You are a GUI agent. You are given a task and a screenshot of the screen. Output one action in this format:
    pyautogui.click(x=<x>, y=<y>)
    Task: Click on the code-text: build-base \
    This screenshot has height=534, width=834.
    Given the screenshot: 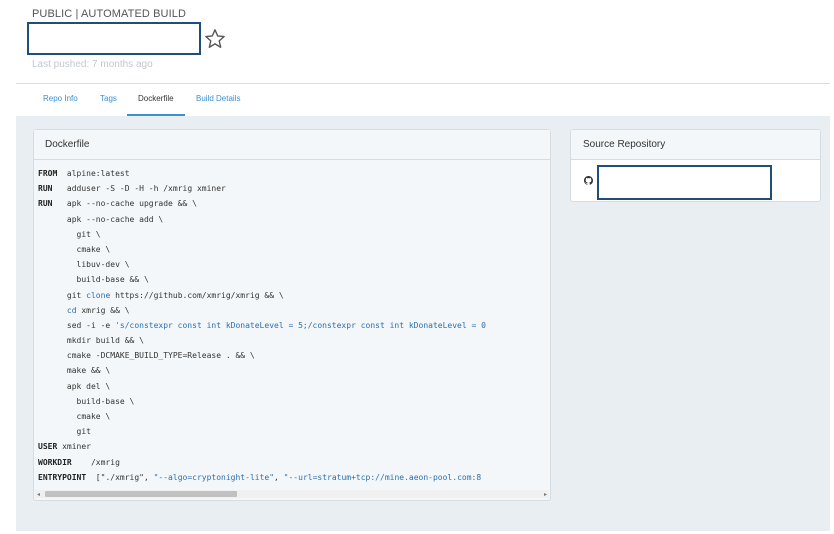 What is the action you would take?
    pyautogui.click(x=86, y=401)
    